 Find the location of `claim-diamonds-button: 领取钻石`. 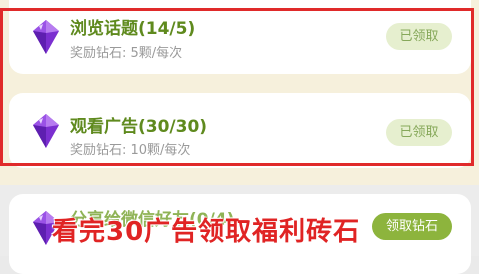

claim-diamonds-button: 领取钻石 is located at coordinates (412, 226).